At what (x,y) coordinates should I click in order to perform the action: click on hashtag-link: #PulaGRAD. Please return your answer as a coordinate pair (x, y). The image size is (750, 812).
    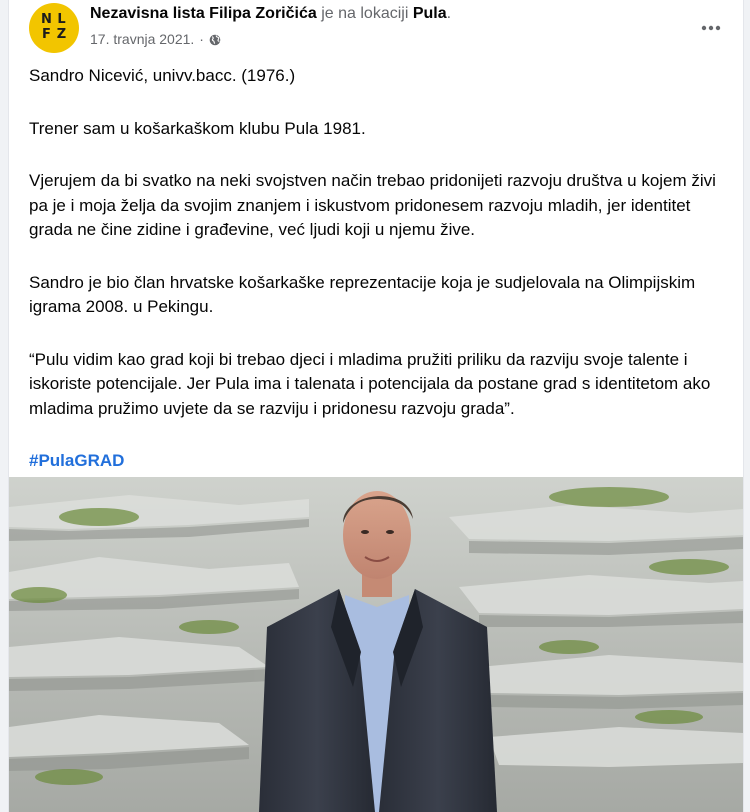
    Looking at the image, I should click on (76, 460).